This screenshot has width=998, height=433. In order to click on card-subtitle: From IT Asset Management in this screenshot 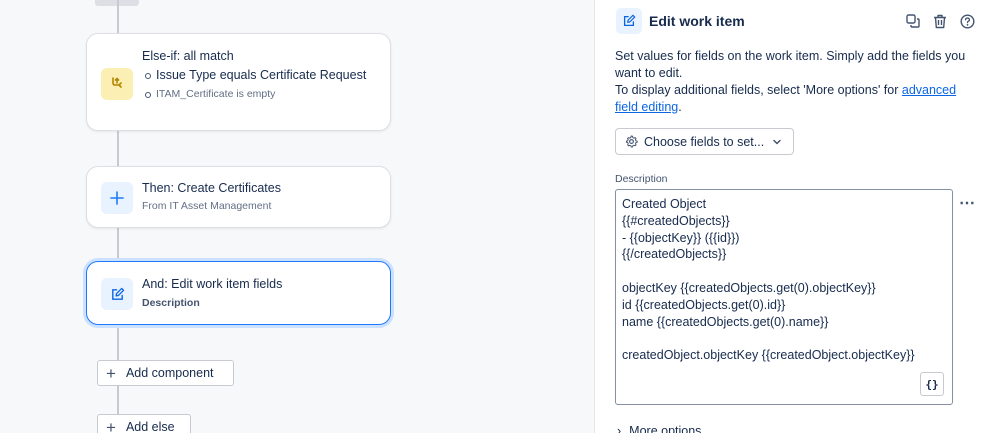, I will do `click(207, 206)`.